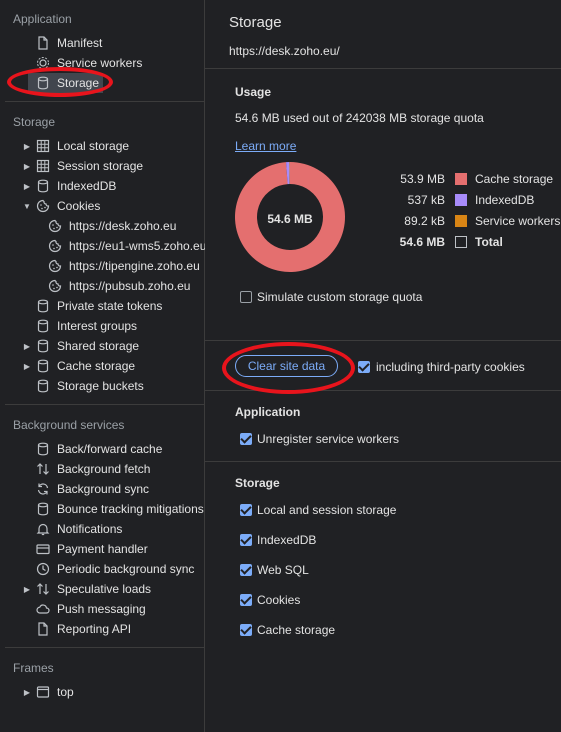  Describe the element at coordinates (424, 221) in the screenshot. I see `legend-value: 89.2 kB` at that location.